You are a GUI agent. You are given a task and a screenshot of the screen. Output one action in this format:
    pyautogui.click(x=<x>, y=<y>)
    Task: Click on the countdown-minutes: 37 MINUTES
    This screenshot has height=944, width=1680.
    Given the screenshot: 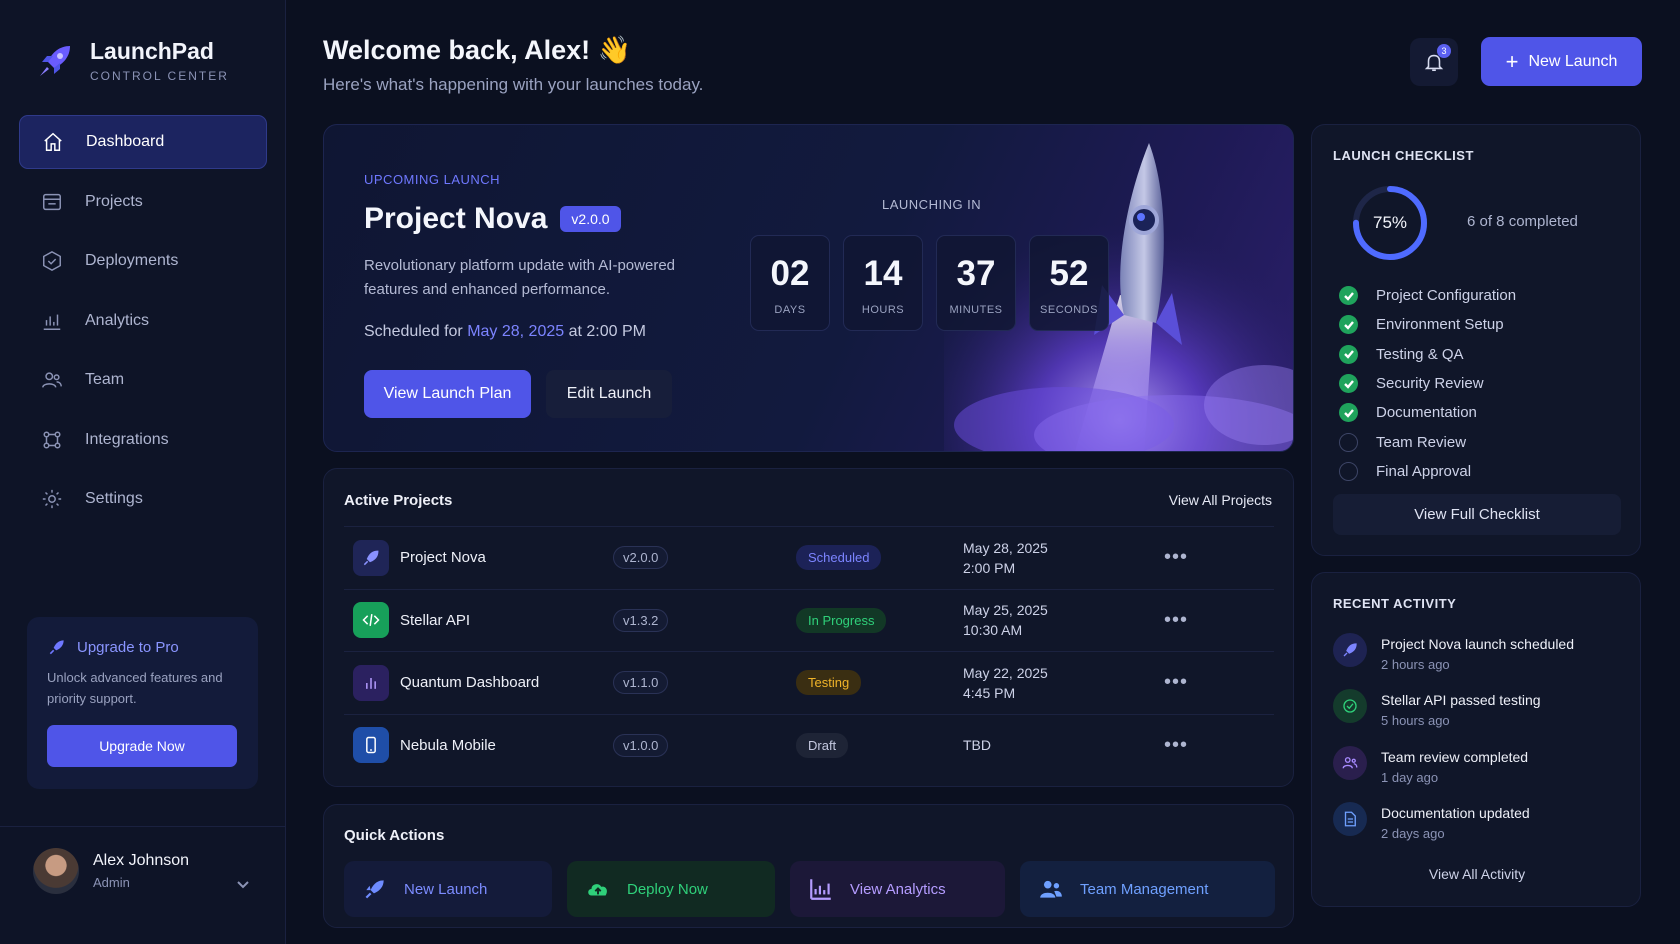 What is the action you would take?
    pyautogui.click(x=976, y=283)
    